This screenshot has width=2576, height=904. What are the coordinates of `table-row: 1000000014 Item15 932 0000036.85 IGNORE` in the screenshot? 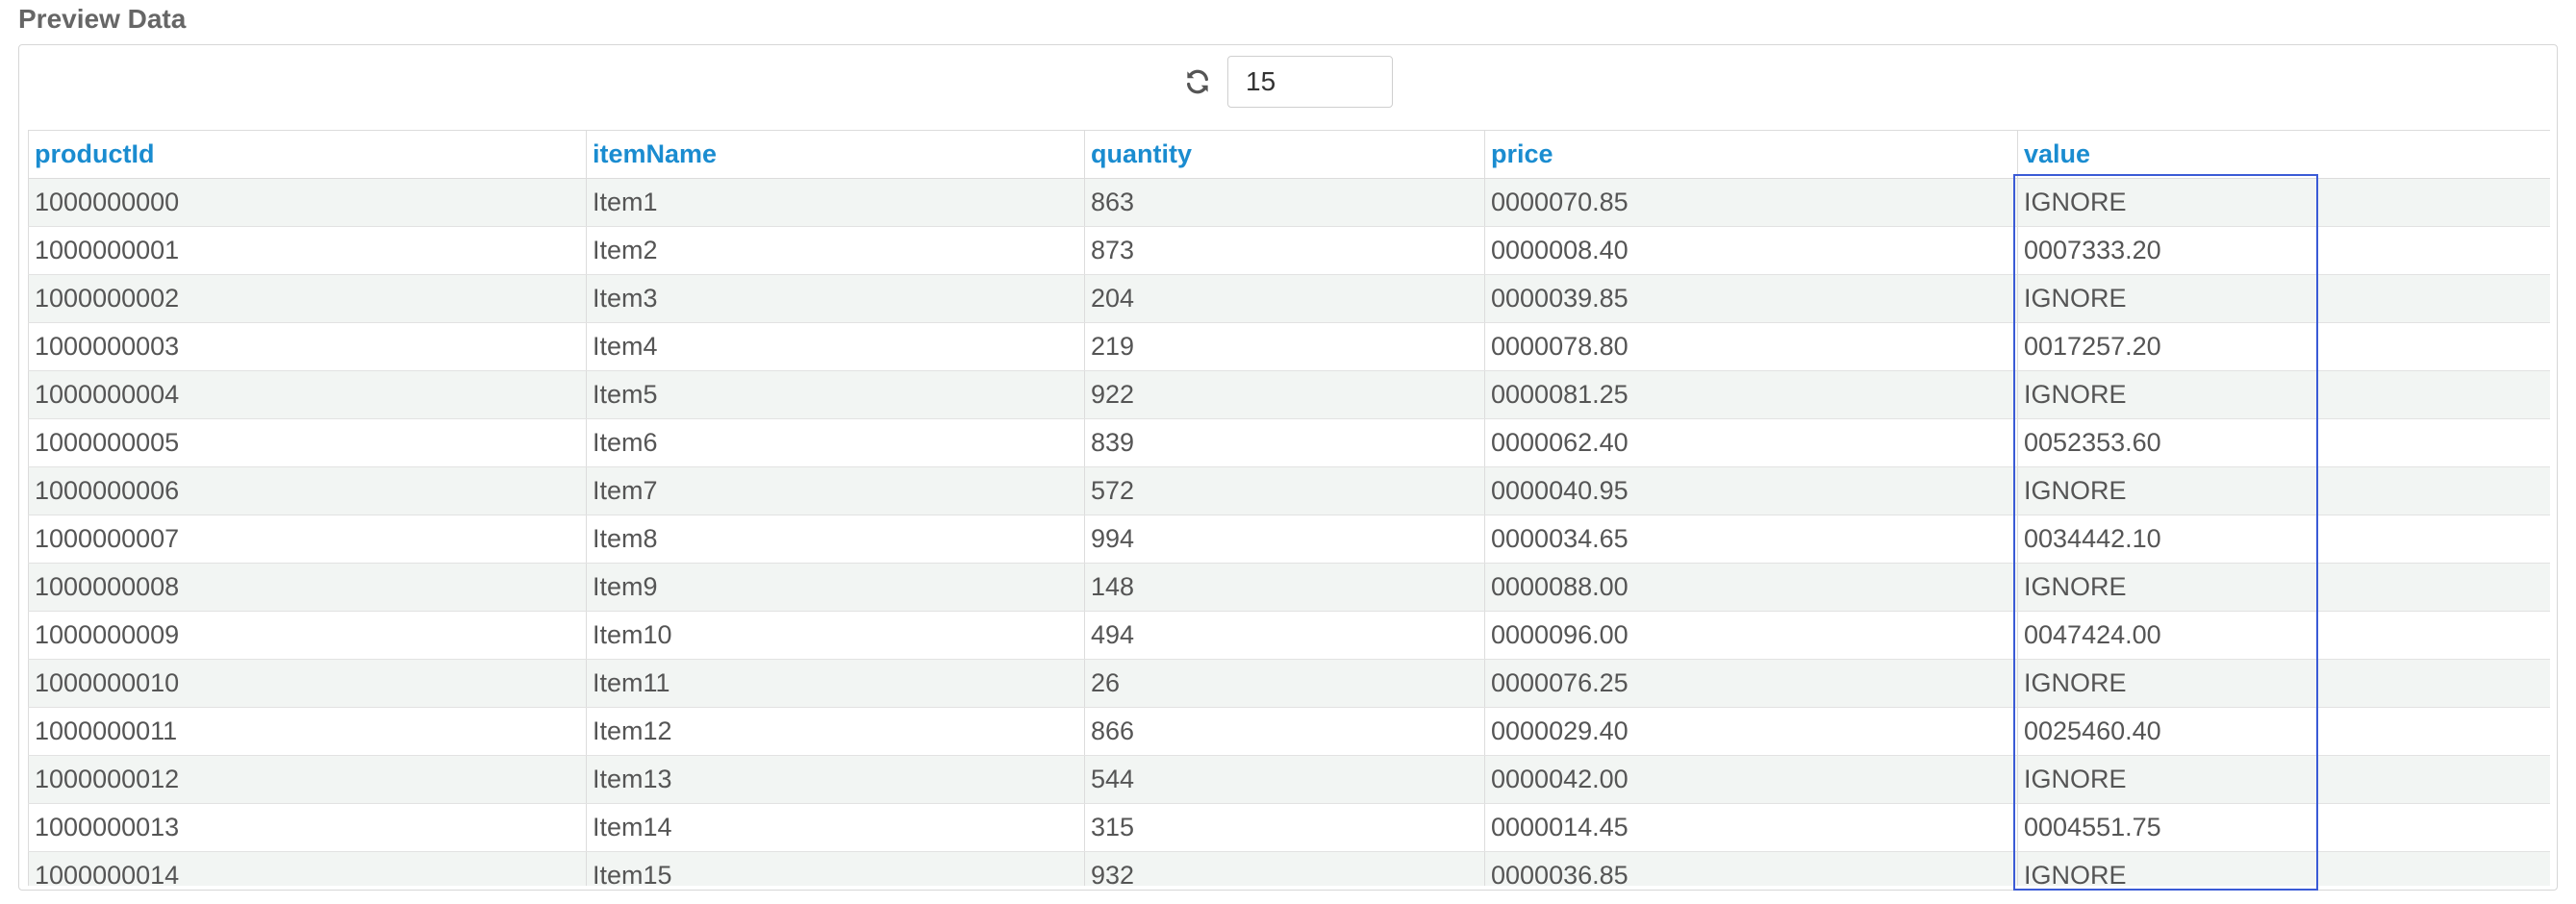 It's located at (1289, 868).